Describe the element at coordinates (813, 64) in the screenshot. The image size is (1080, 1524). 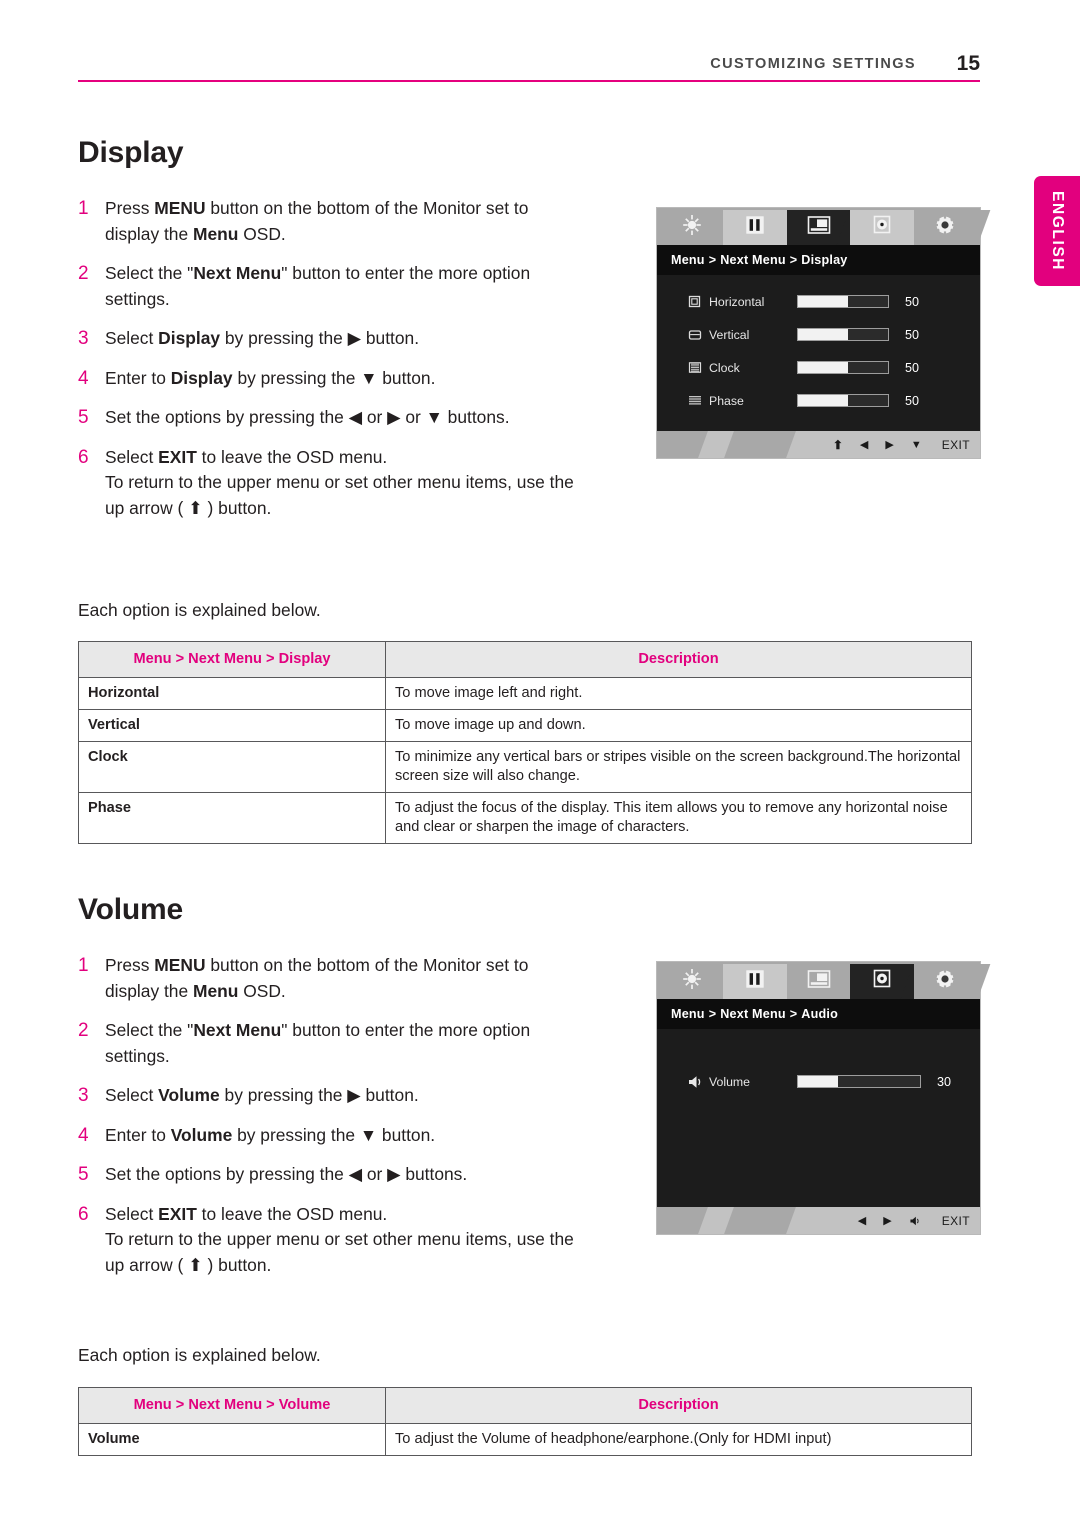
I see `header-title: CUSTOMIZING SETTINGS` at that location.